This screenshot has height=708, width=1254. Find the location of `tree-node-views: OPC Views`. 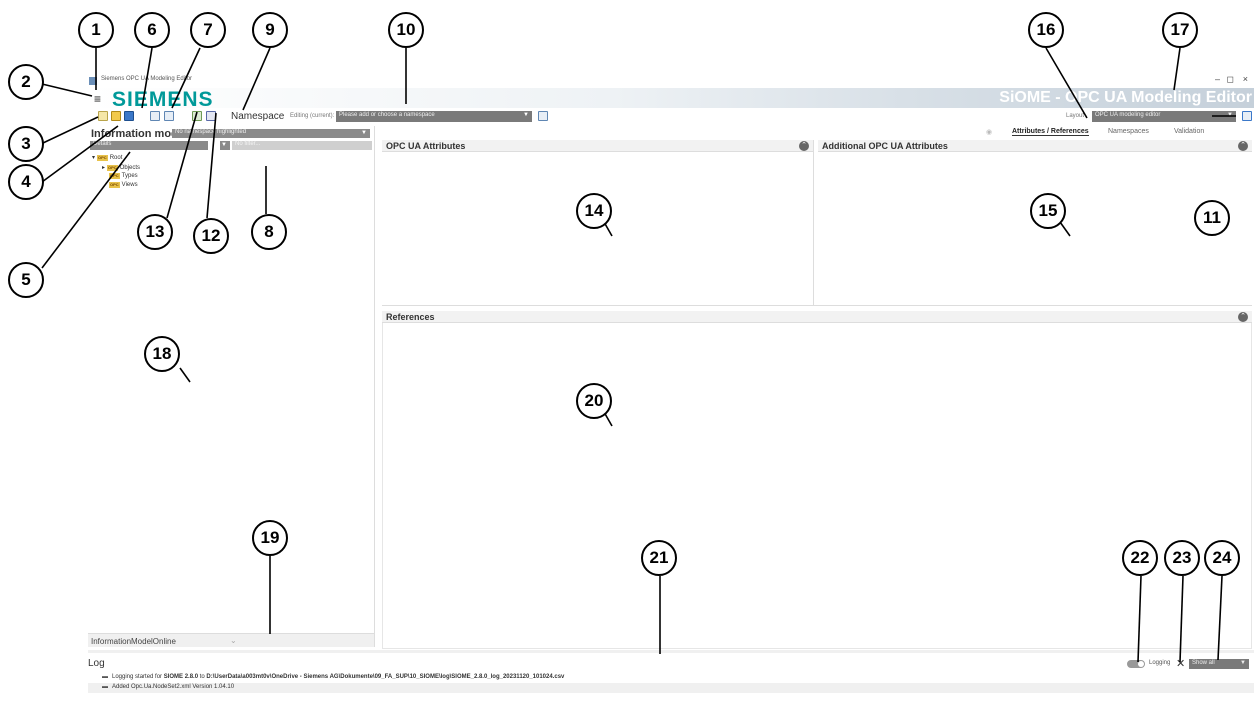

tree-node-views: OPC Views is located at coordinates (123, 185).